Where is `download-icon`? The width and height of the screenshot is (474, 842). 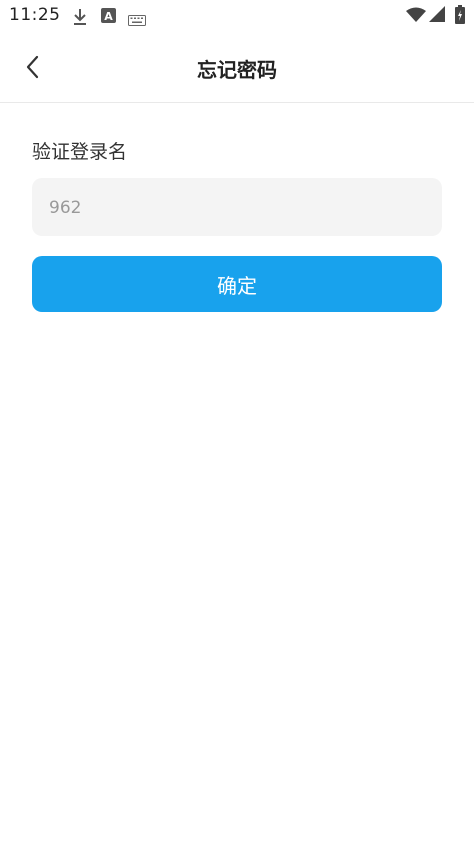
download-icon is located at coordinates (80, 19).